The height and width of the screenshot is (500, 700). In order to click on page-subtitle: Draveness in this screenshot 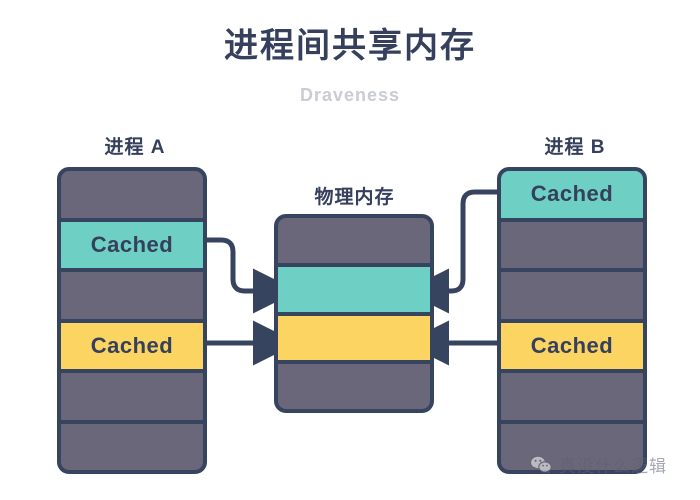, I will do `click(350, 95)`.